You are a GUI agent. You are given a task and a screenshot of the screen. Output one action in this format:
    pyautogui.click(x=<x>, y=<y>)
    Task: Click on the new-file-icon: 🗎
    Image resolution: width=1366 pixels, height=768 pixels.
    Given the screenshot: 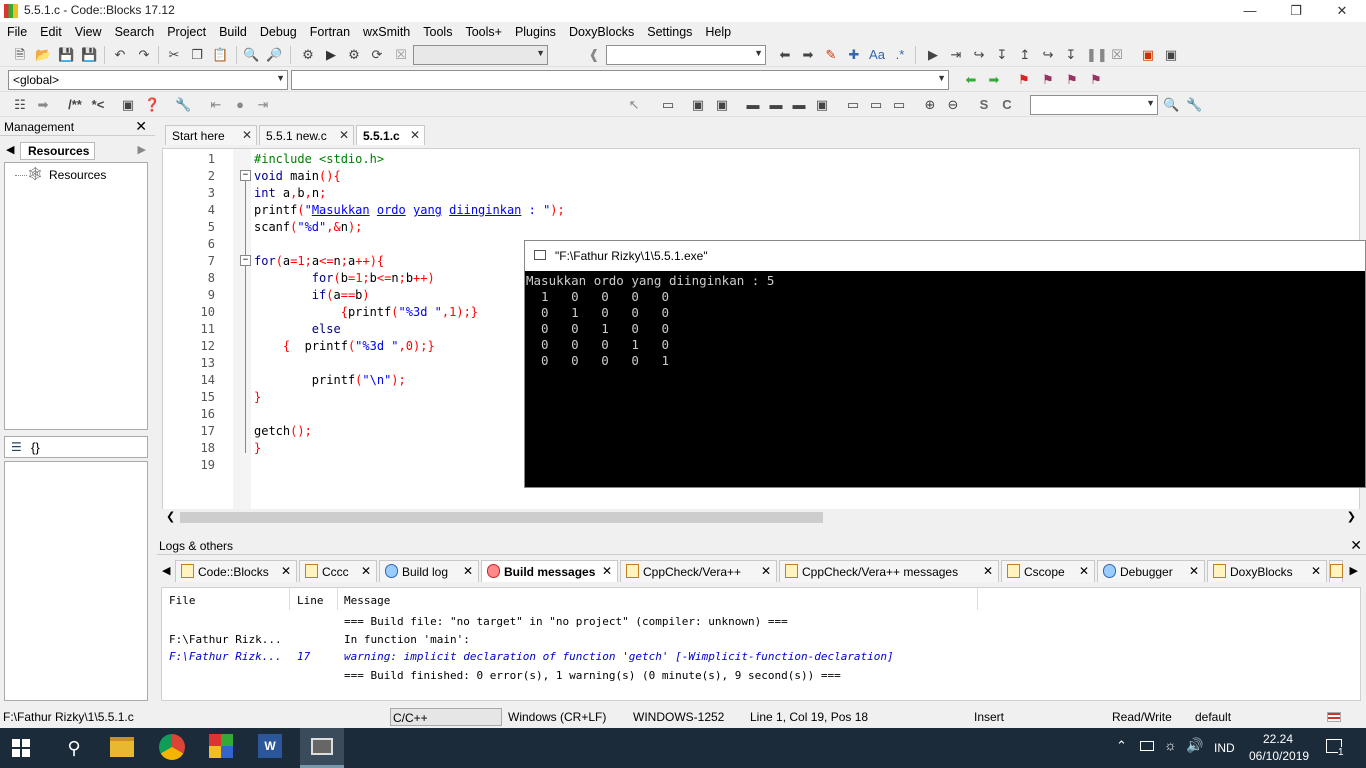 What is the action you would take?
    pyautogui.click(x=20, y=55)
    